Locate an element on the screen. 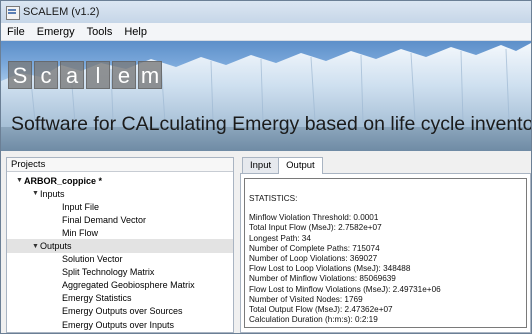 The image size is (532, 334). logo-letter: e is located at coordinates (124, 75).